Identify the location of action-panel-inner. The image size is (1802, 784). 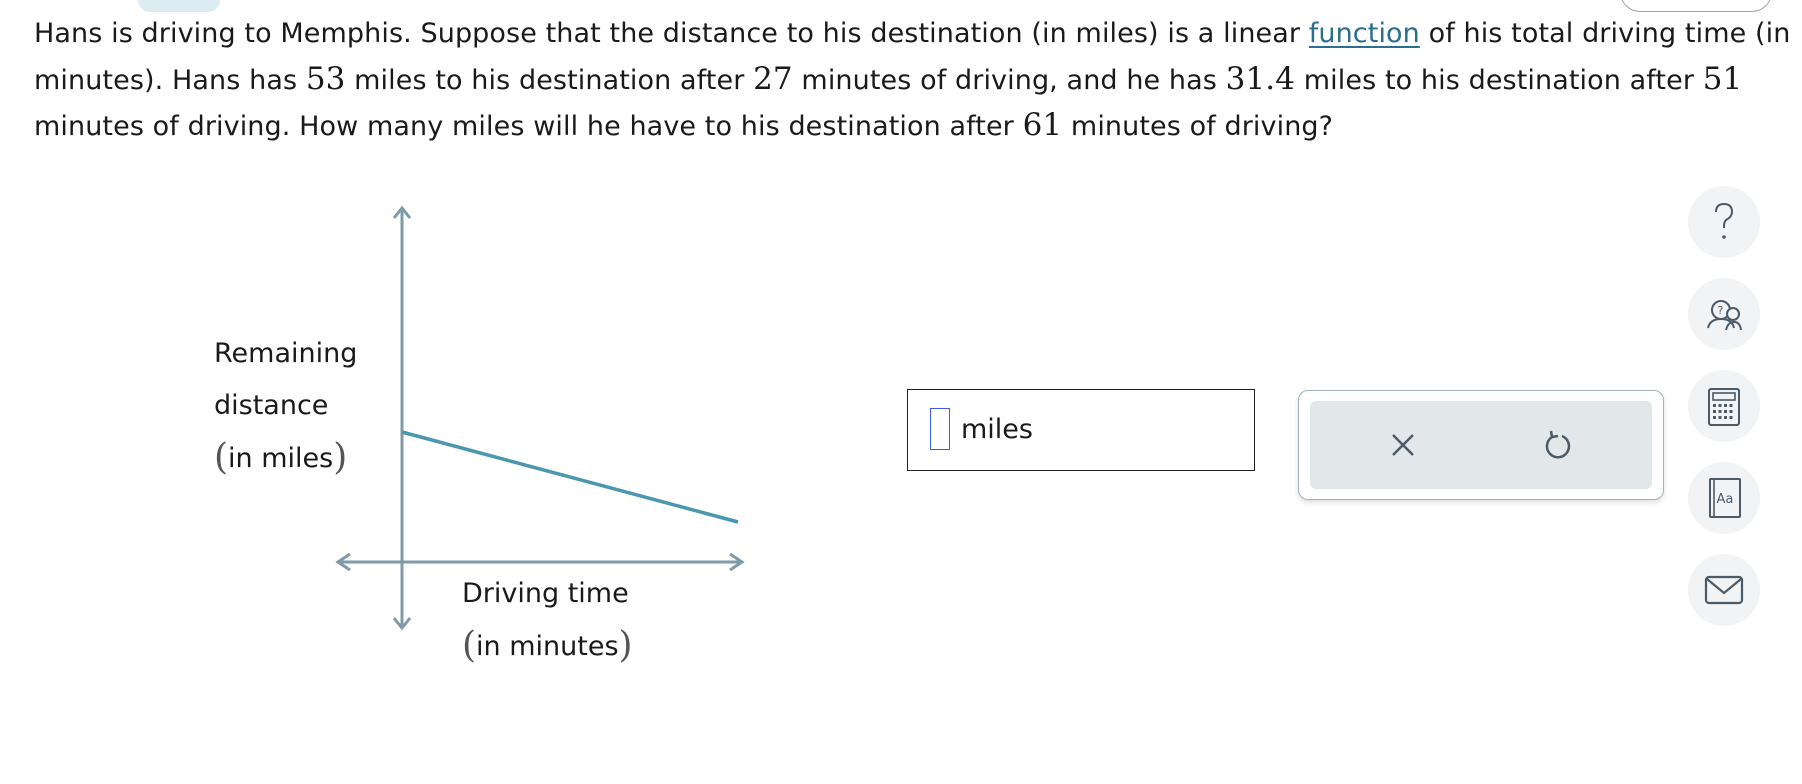
(1481, 445).